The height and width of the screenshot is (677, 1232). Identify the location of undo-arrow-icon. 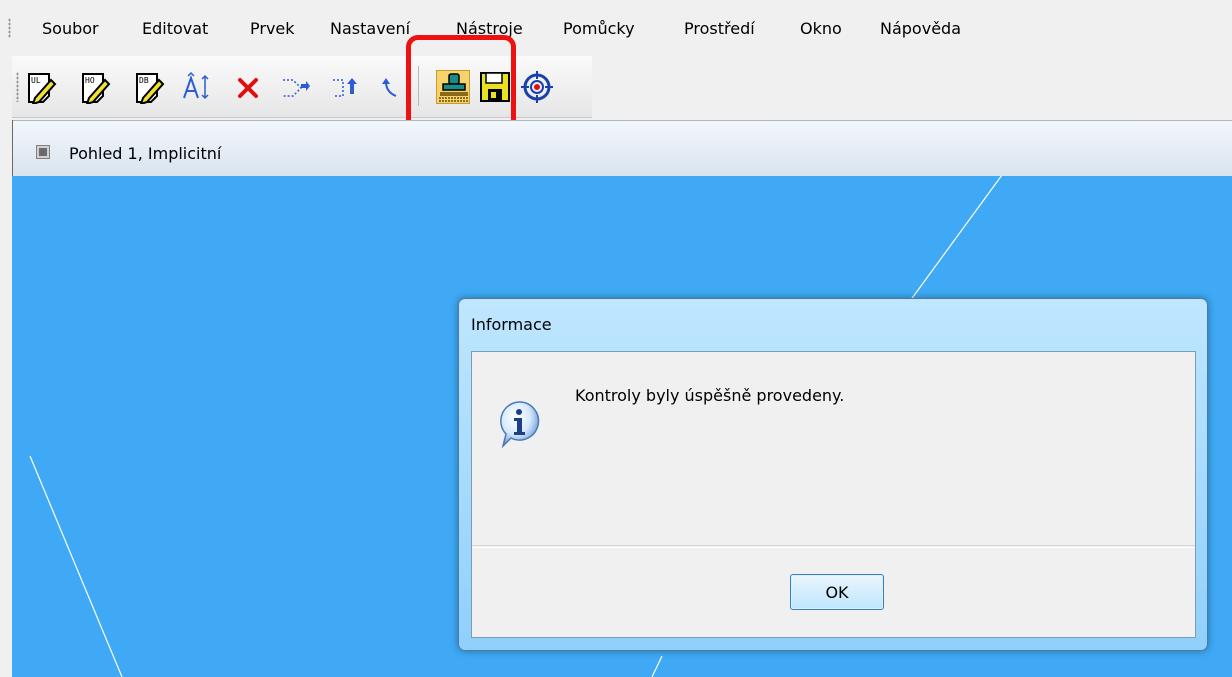
(389, 87).